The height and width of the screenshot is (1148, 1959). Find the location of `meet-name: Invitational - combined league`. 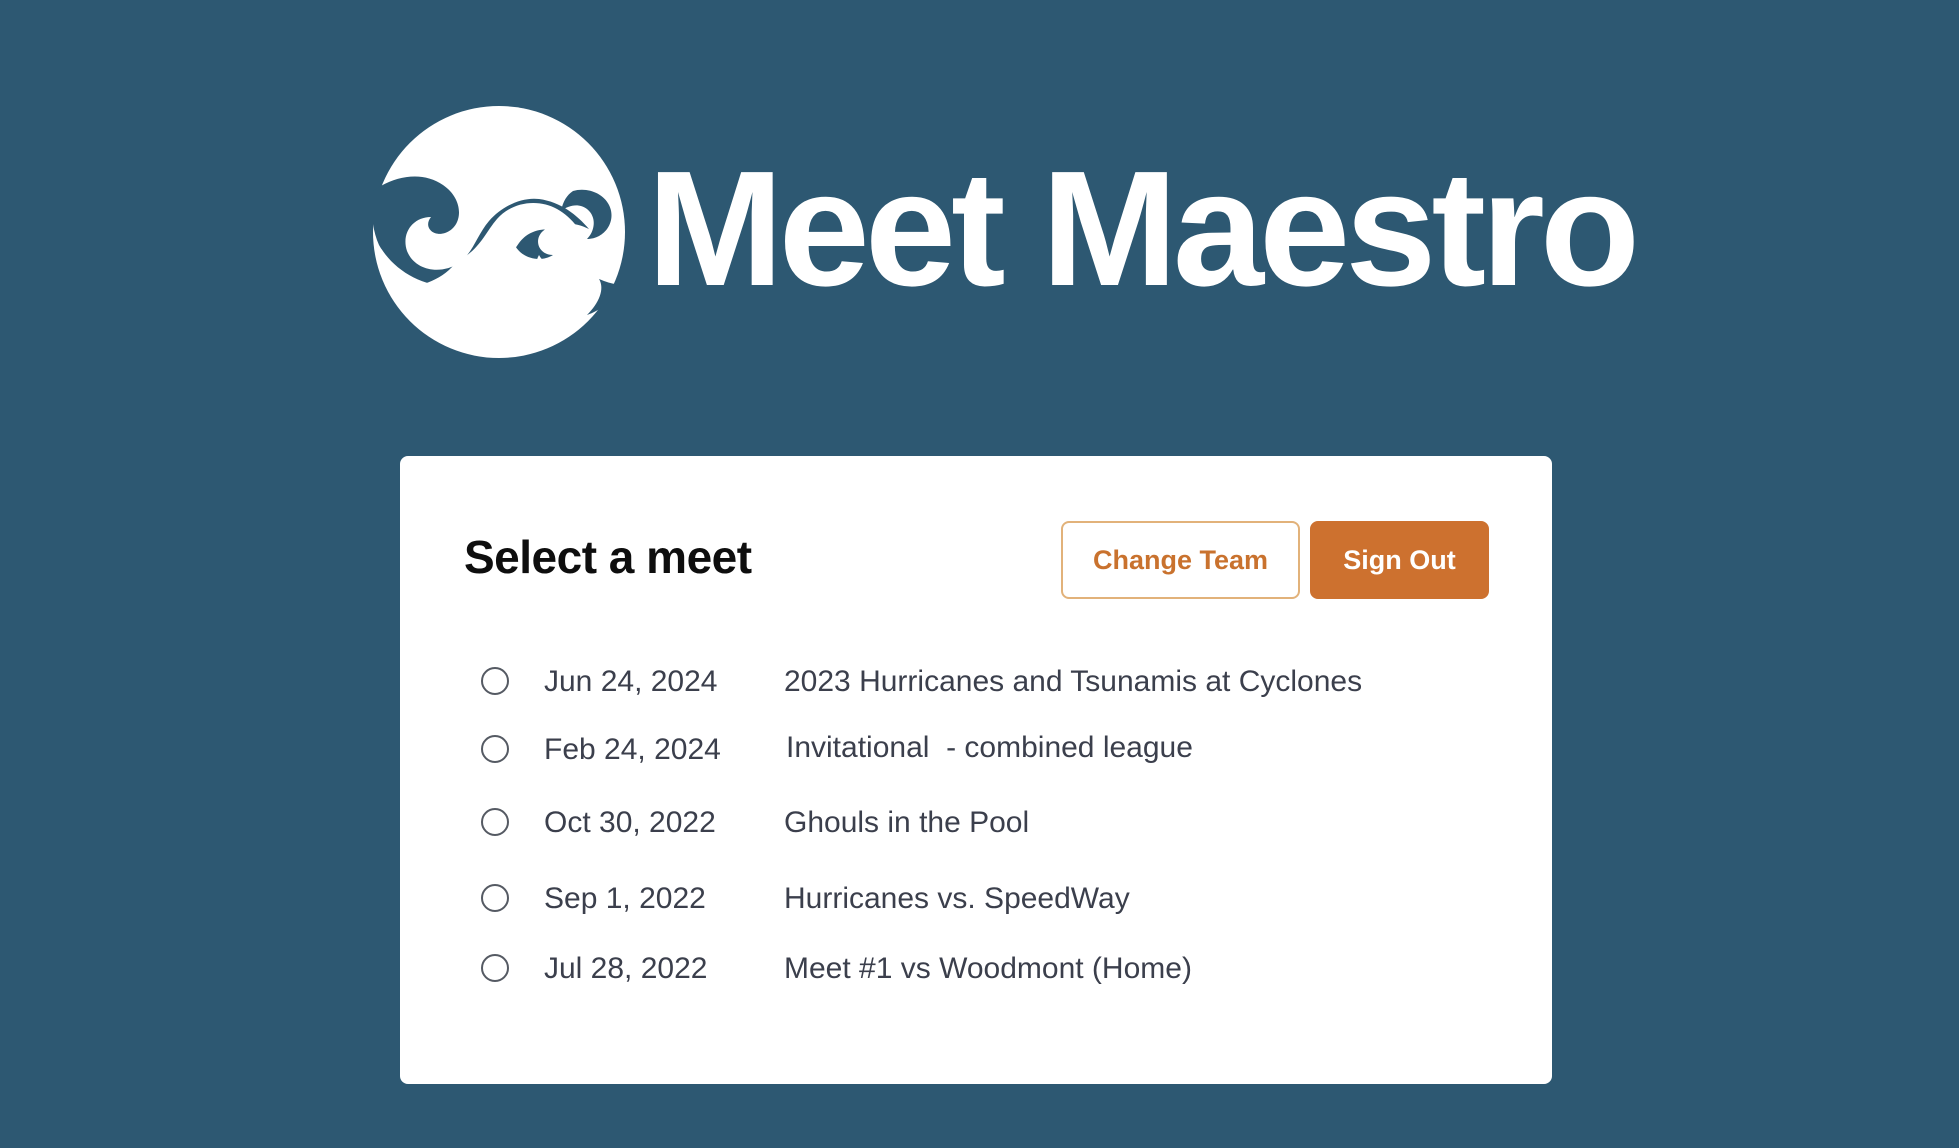

meet-name: Invitational - combined league is located at coordinates (989, 747).